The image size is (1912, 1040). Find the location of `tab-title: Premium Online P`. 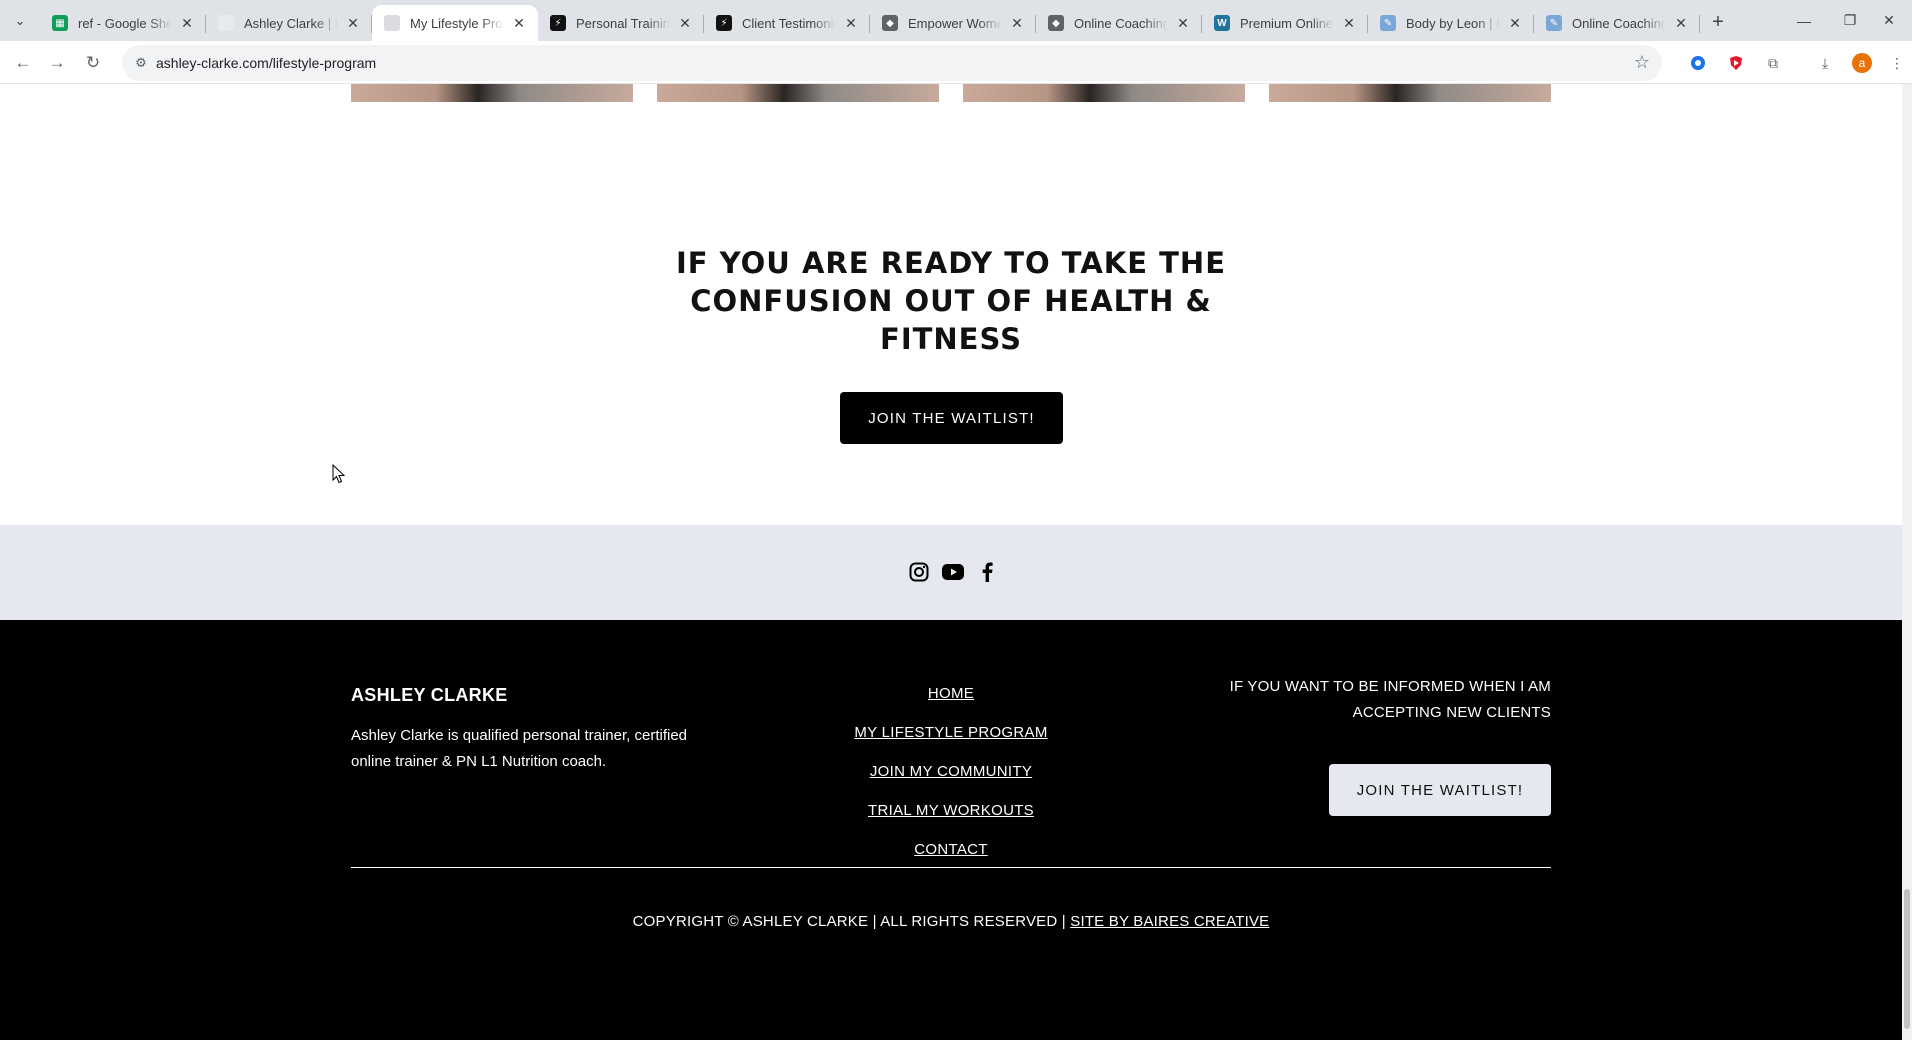

tab-title: Premium Online P is located at coordinates (1287, 23).